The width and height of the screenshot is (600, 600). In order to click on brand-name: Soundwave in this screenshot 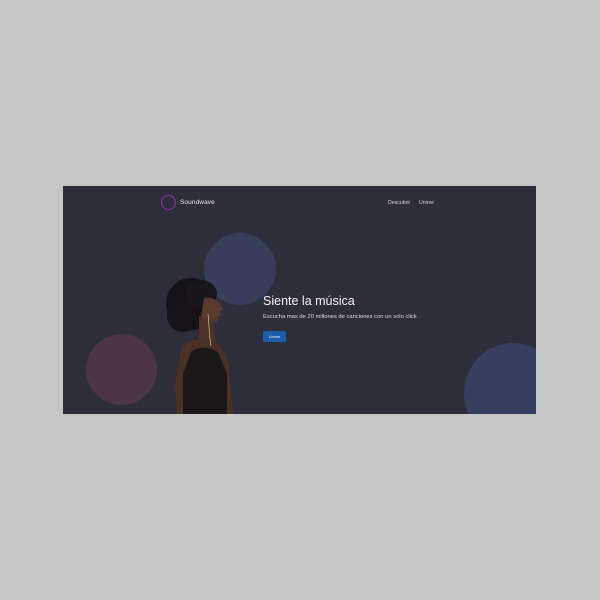, I will do `click(197, 202)`.